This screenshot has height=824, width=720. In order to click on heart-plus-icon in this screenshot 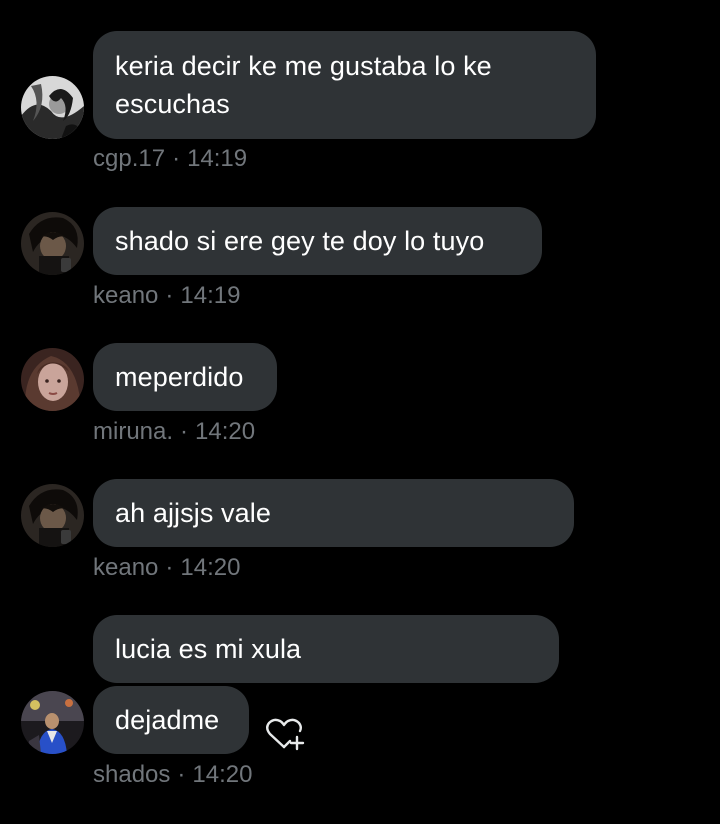, I will do `click(285, 734)`.